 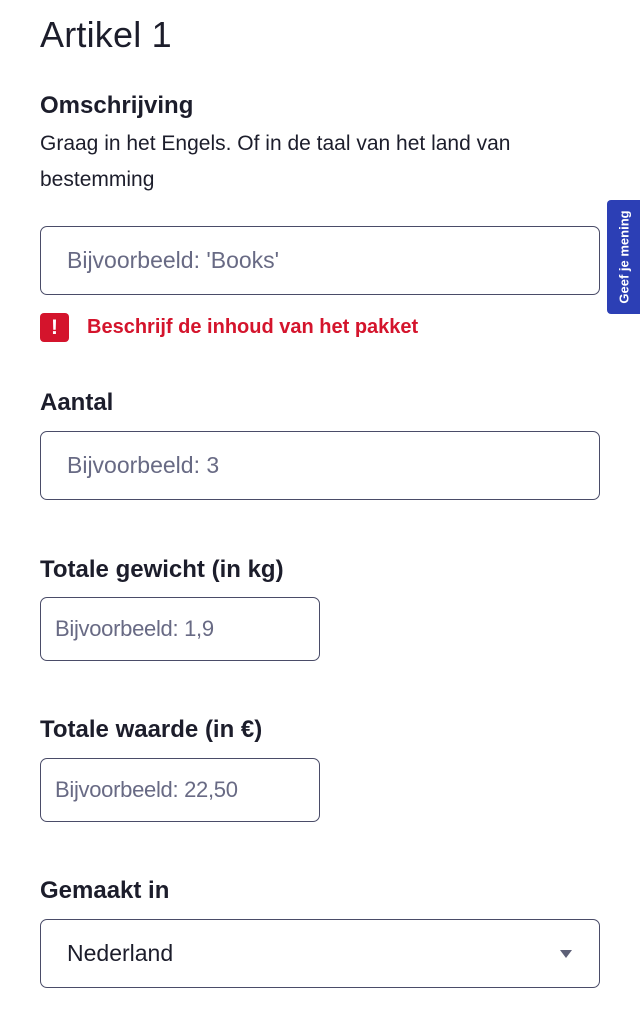 I want to click on quantity-input, so click(x=320, y=465).